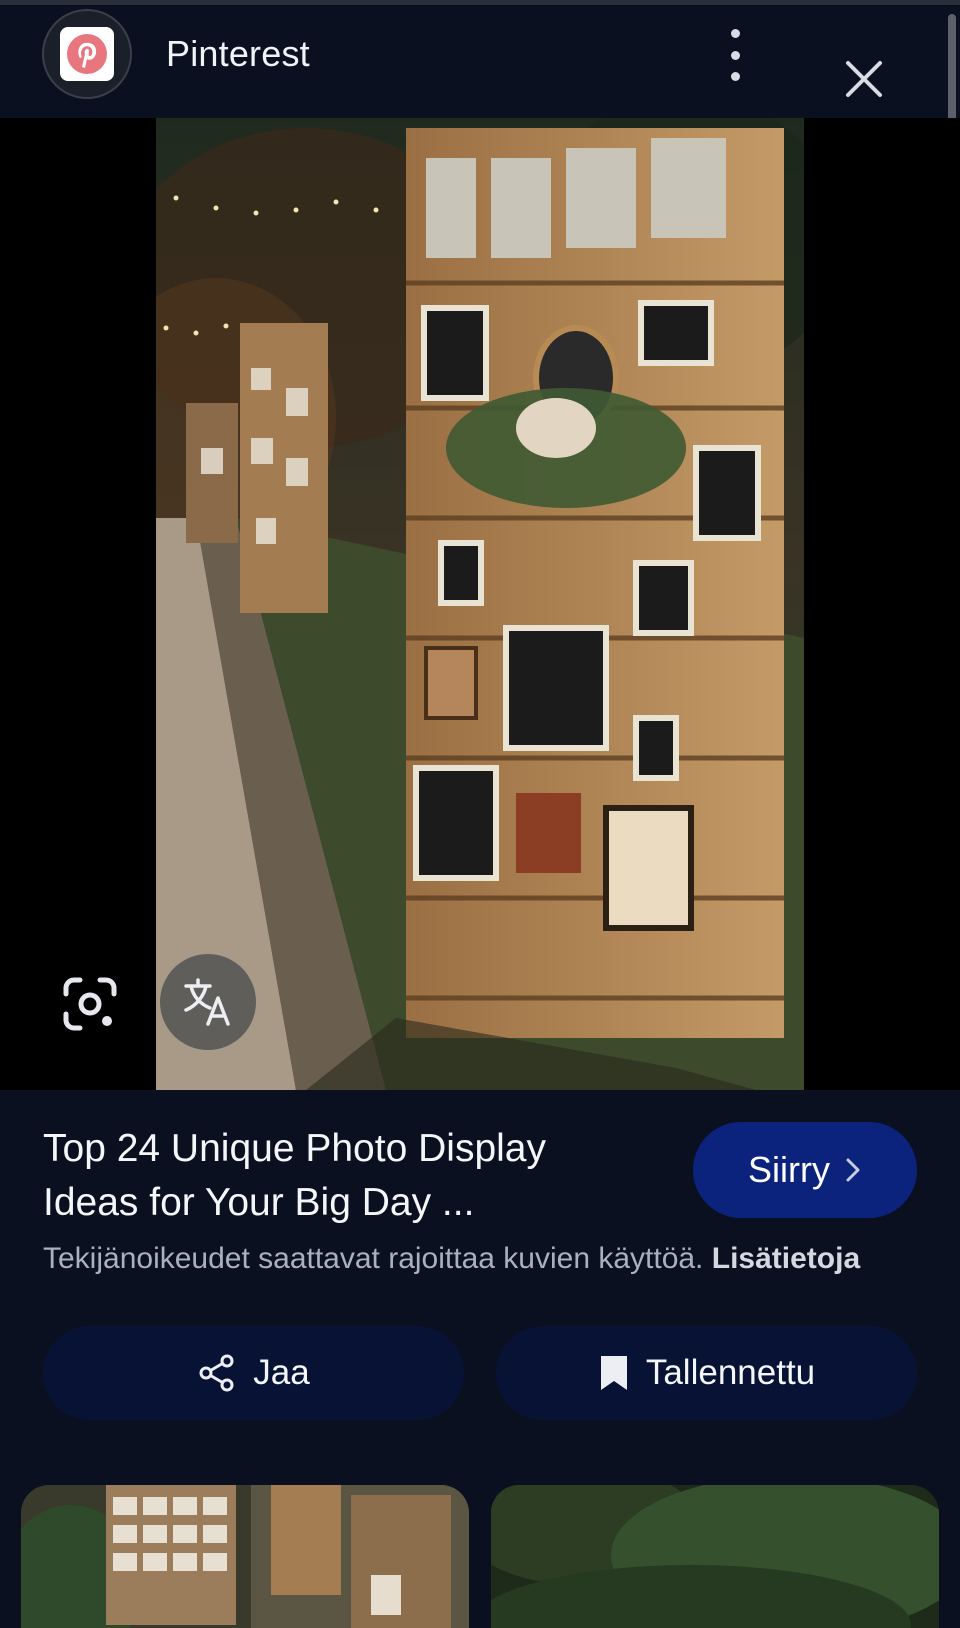 This screenshot has width=960, height=1628. What do you see at coordinates (294, 1148) in the screenshot?
I see `result-title-line1: Top 24 Unique Photo Display` at bounding box center [294, 1148].